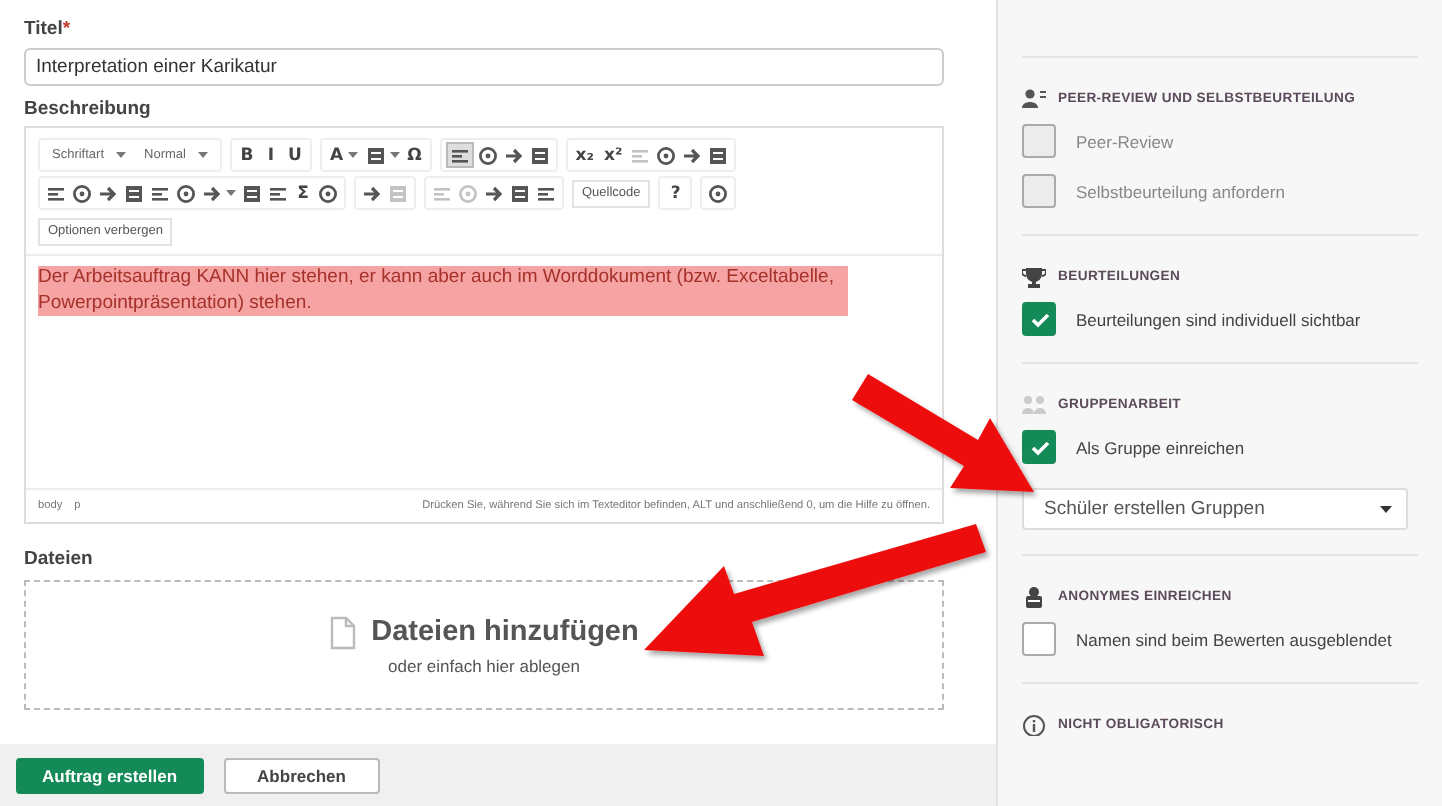  I want to click on title-label: Titel*, so click(47, 29).